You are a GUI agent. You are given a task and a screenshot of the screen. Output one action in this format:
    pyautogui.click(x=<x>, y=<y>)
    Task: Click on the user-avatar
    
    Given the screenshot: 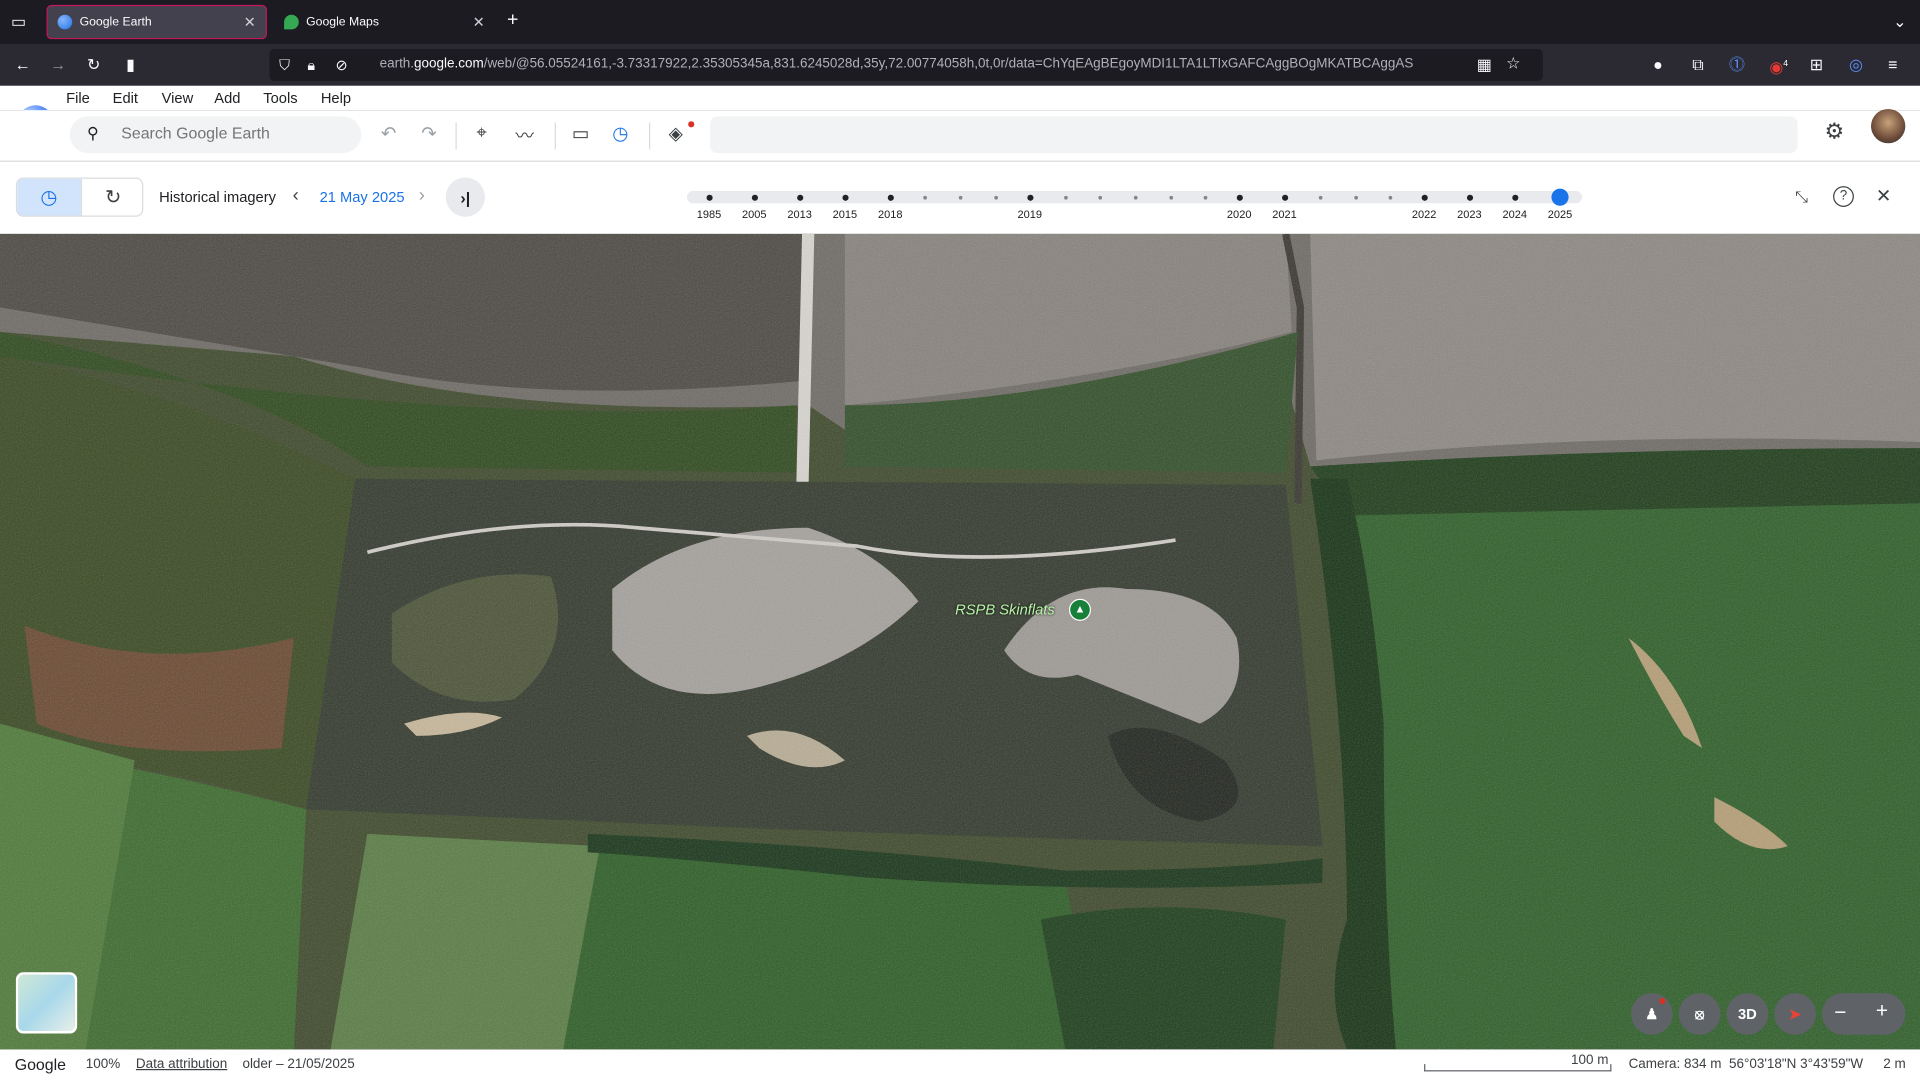 What is the action you would take?
    pyautogui.click(x=1888, y=126)
    